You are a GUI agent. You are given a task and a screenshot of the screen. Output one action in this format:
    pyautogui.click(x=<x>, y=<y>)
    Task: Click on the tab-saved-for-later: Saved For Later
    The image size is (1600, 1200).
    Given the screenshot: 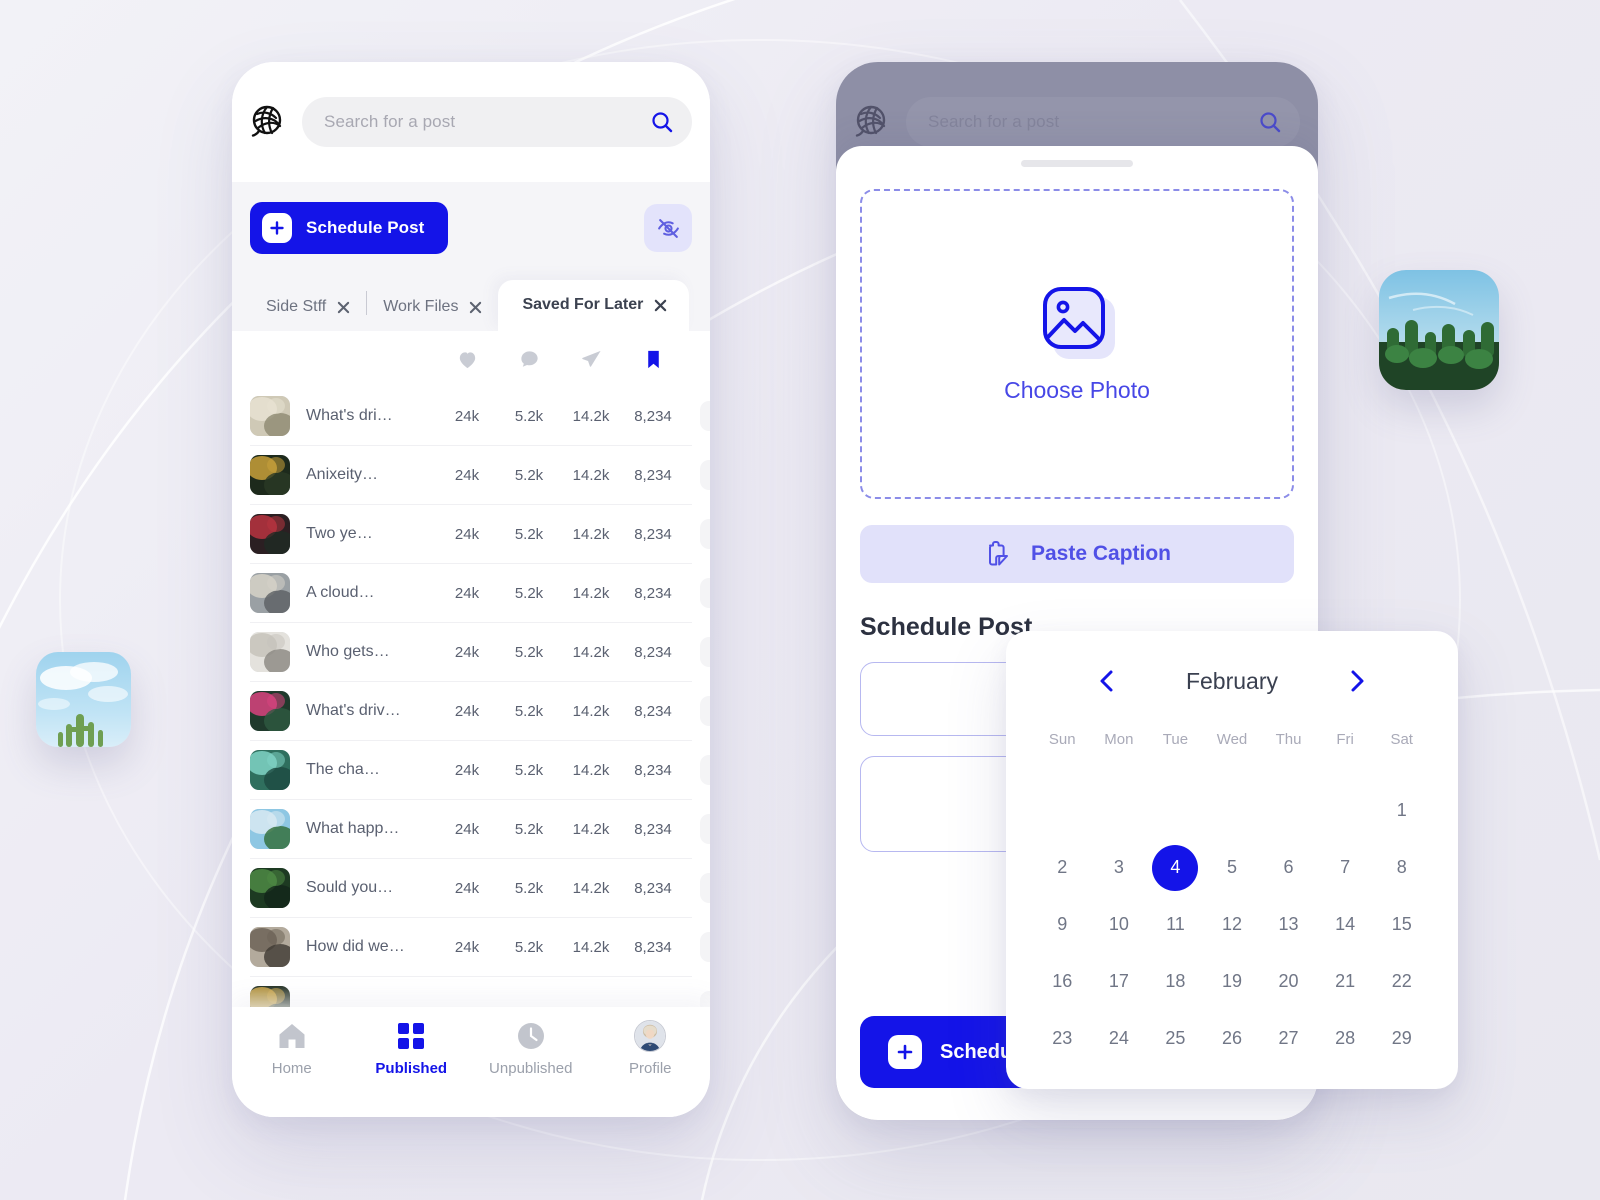 What is the action you would take?
    pyautogui.click(x=594, y=305)
    